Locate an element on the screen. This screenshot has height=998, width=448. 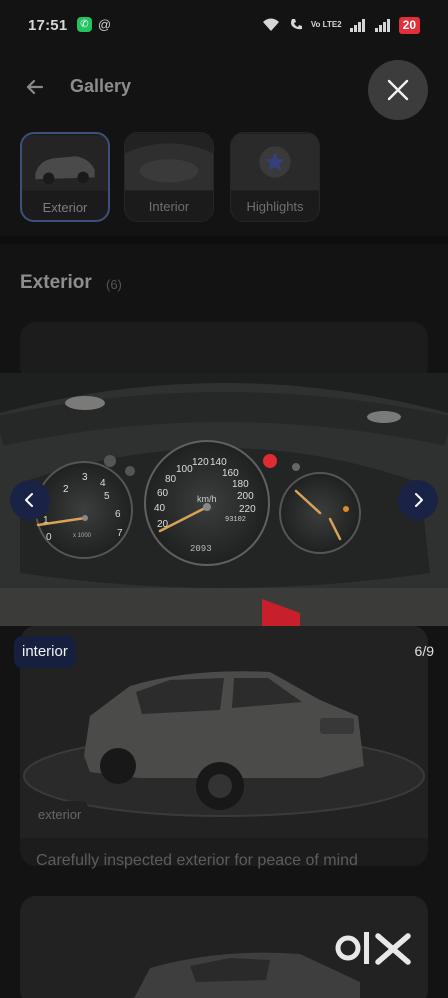
wifi-icon is located at coordinates (270, 24).